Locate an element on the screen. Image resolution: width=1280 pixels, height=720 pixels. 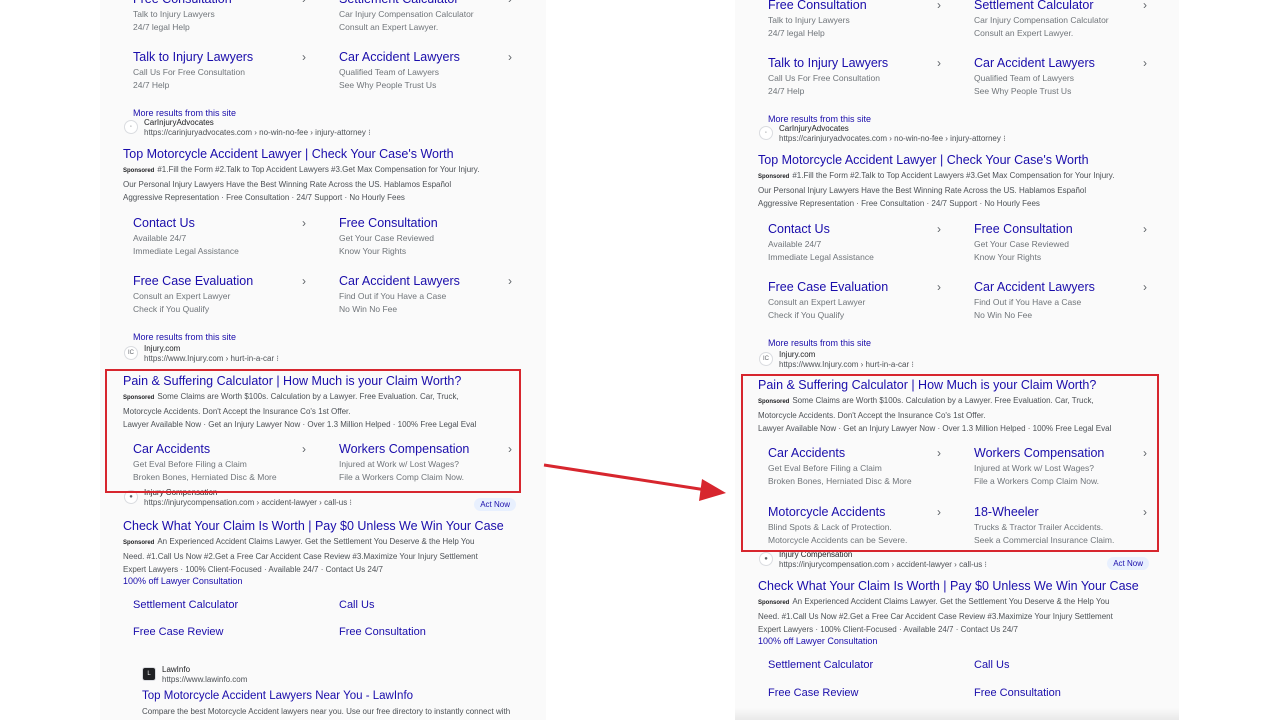
arrow-right-icon is located at coordinates (634, 482).